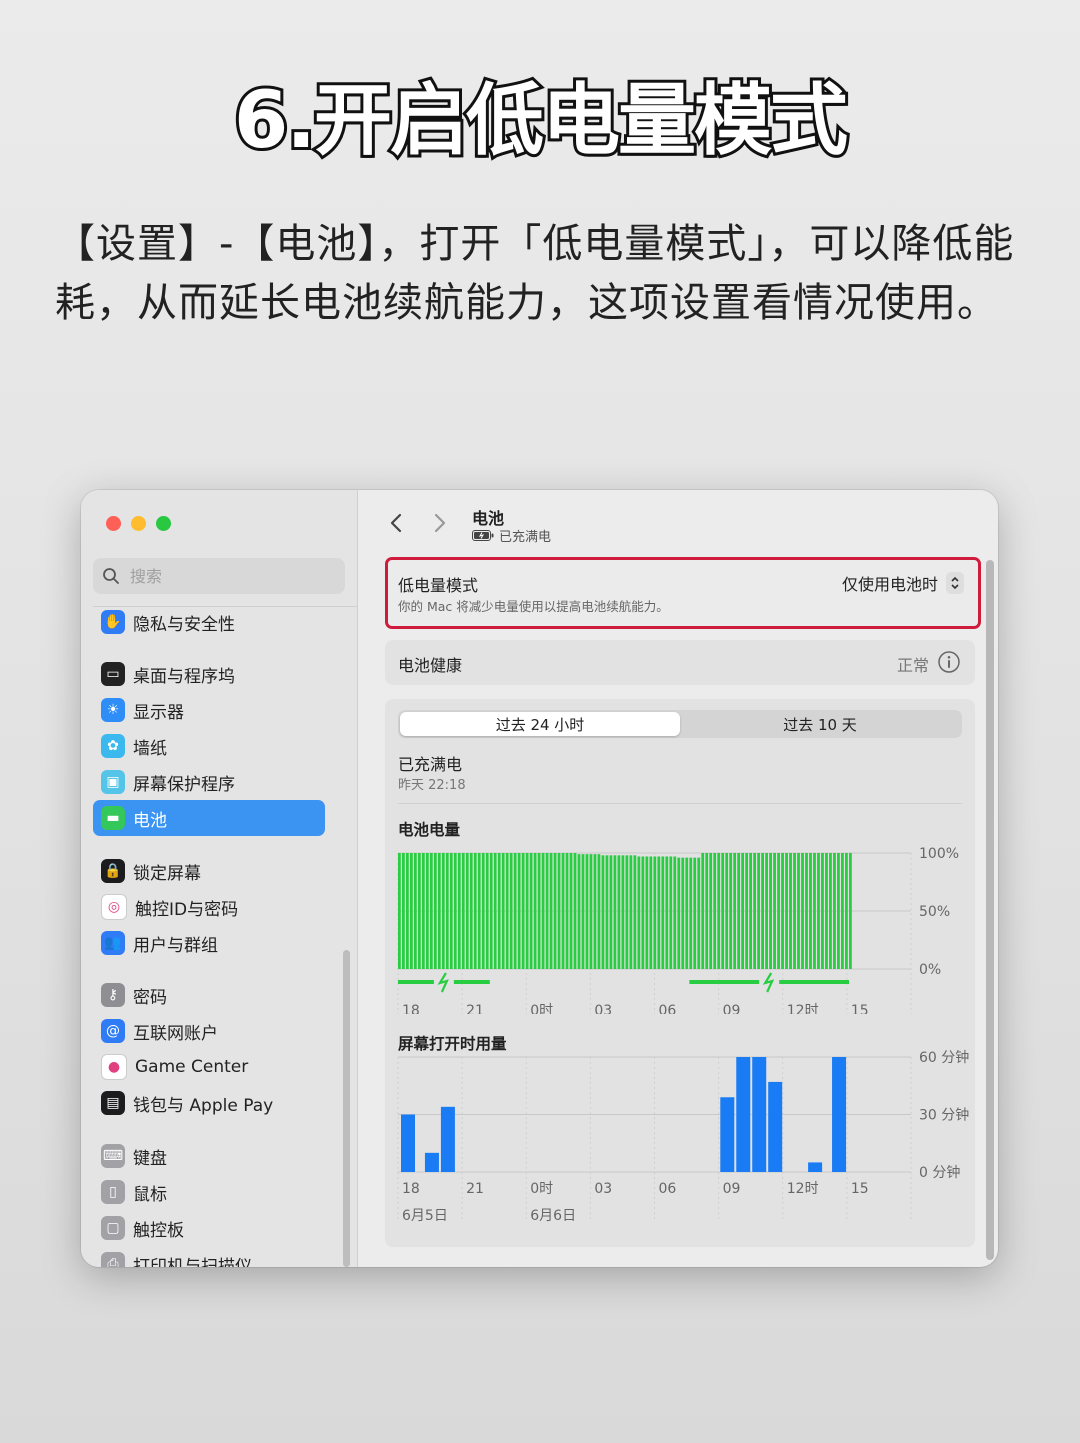 This screenshot has height=1443, width=1080. Describe the element at coordinates (949, 662) in the screenshot. I see `info-icon` at that location.